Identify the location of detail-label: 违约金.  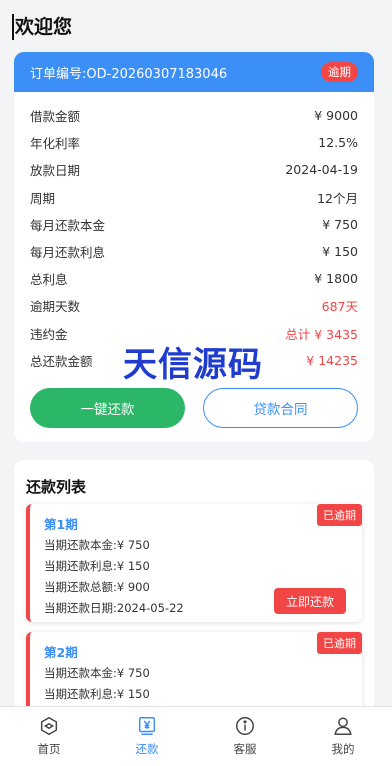
(49, 334).